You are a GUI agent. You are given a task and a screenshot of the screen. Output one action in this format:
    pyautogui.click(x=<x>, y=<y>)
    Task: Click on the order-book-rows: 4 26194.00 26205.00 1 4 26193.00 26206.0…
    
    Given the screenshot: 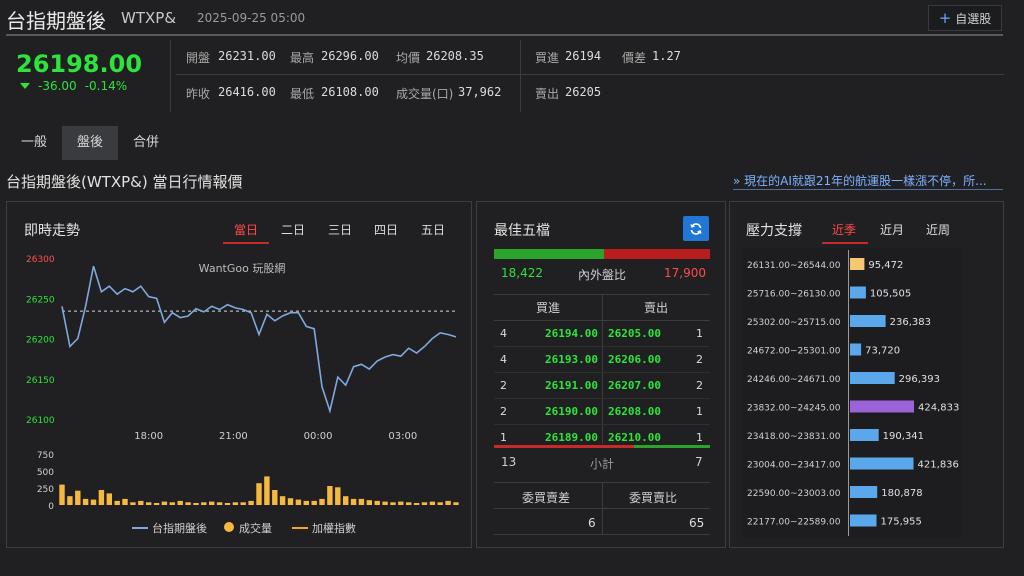 What is the action you would take?
    pyautogui.click(x=602, y=385)
    